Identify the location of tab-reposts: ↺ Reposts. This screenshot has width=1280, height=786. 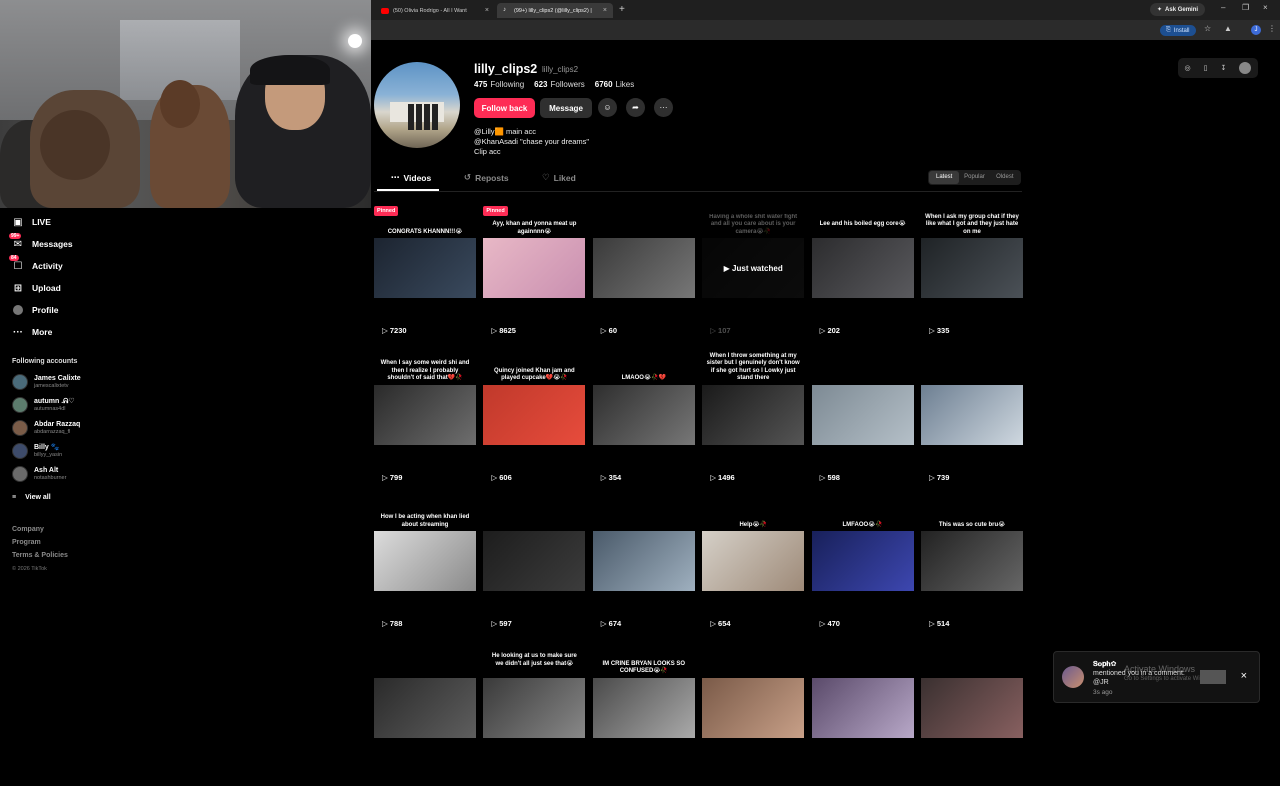
(486, 177).